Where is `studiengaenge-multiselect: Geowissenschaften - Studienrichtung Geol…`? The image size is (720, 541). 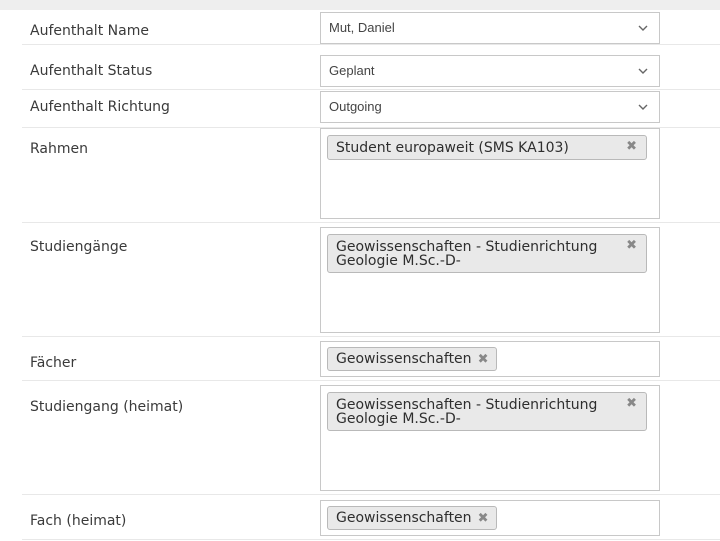
studiengaenge-multiselect: Geowissenschaften - Studienrichtung Geol… is located at coordinates (490, 280).